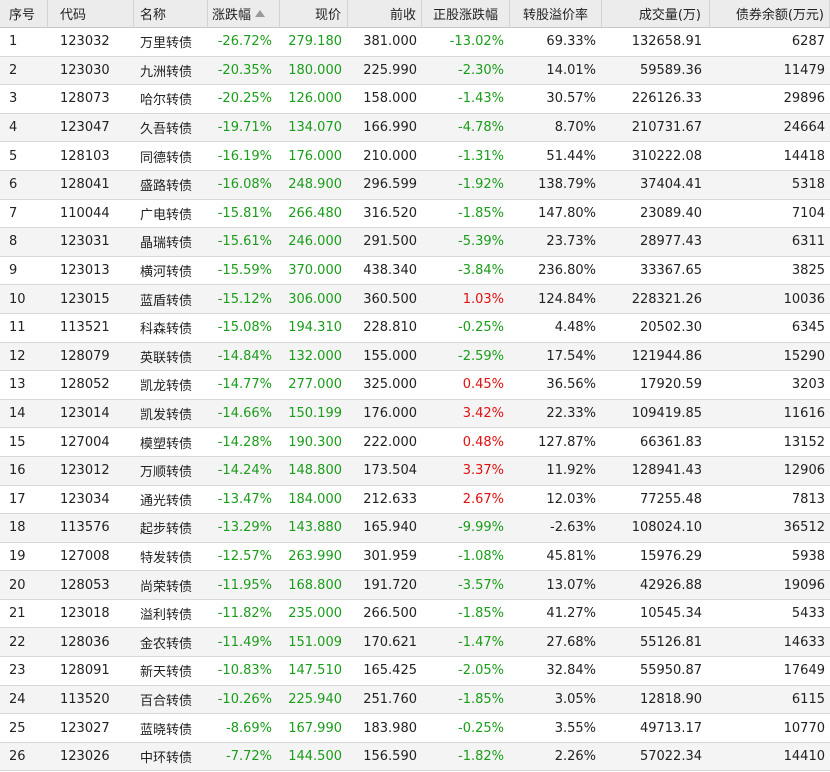 This screenshot has width=830, height=772. I want to click on cell-price: 134.070, so click(315, 128).